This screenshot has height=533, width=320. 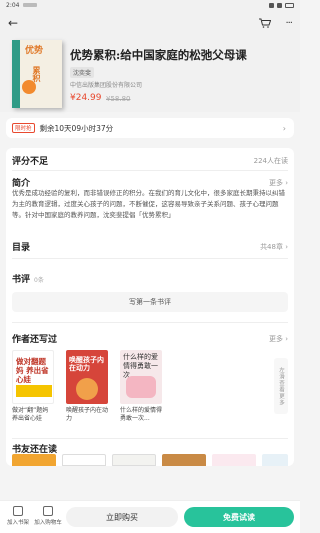 What do you see at coordinates (13, 5) in the screenshot?
I see `status-time: 2:04` at bounding box center [13, 5].